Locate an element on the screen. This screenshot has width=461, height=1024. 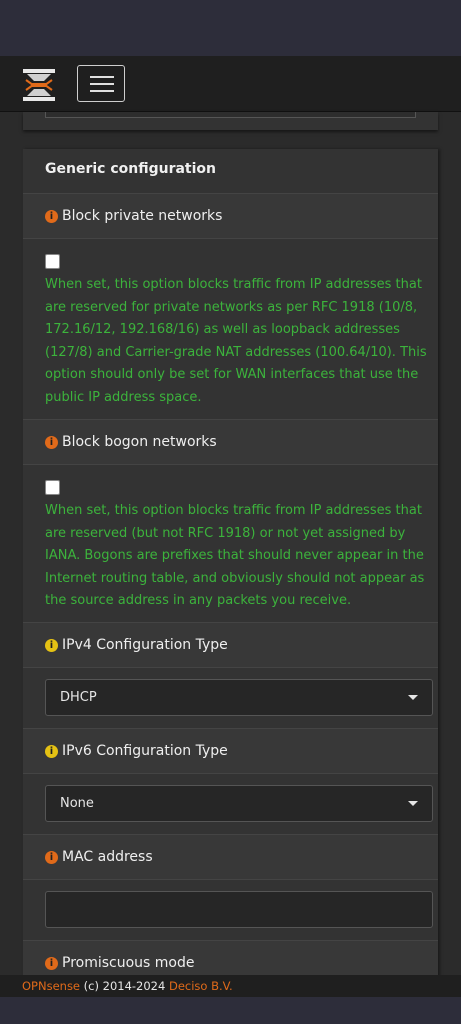
opnsense-logo-icon is located at coordinates (39, 85).